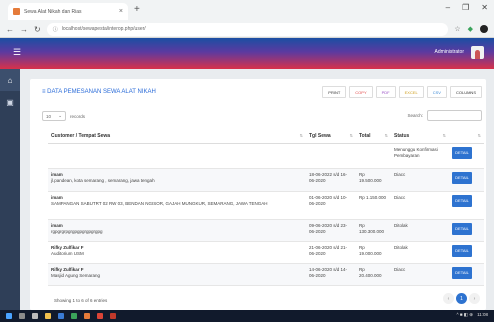 The height and width of the screenshot is (322, 494). Describe the element at coordinates (121, 11) in the screenshot. I see `tab-close-icon: ×` at that location.